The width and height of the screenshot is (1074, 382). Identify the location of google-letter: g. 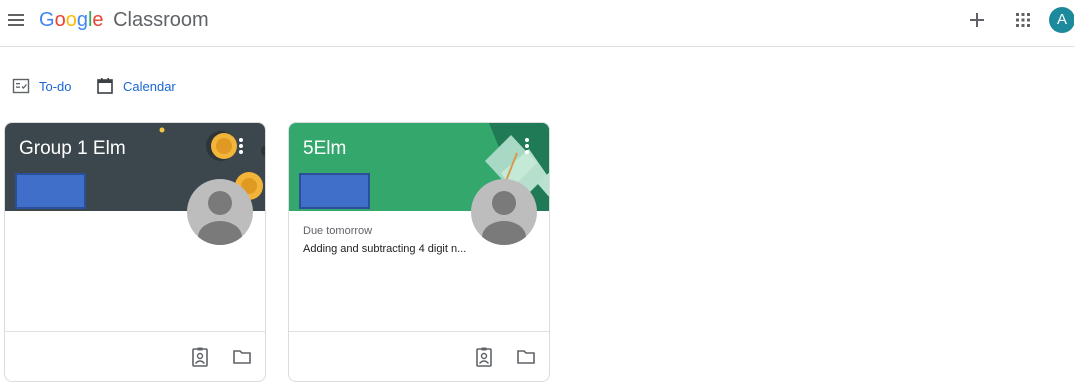
(82, 20).